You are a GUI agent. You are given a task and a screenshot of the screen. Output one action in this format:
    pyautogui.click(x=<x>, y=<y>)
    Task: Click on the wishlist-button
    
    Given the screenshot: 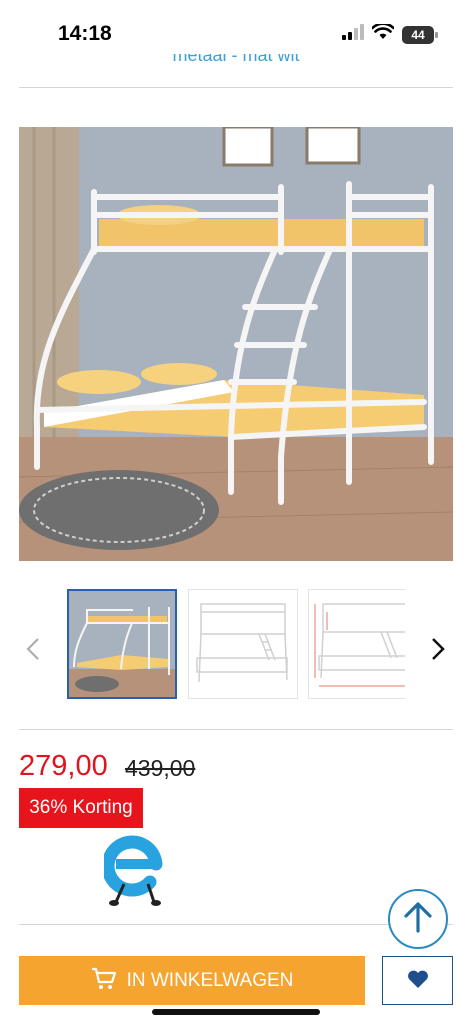 What is the action you would take?
    pyautogui.click(x=417, y=980)
    